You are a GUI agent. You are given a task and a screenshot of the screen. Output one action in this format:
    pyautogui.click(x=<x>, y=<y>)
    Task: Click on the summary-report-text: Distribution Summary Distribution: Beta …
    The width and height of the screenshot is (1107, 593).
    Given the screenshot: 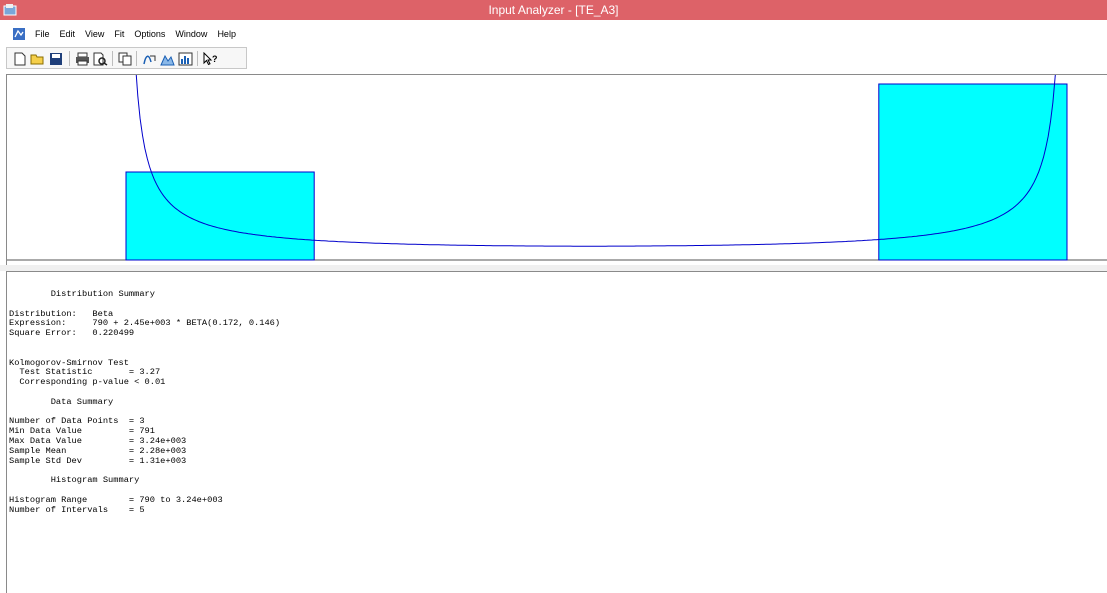 What is the action you would take?
    pyautogui.click(x=145, y=402)
    